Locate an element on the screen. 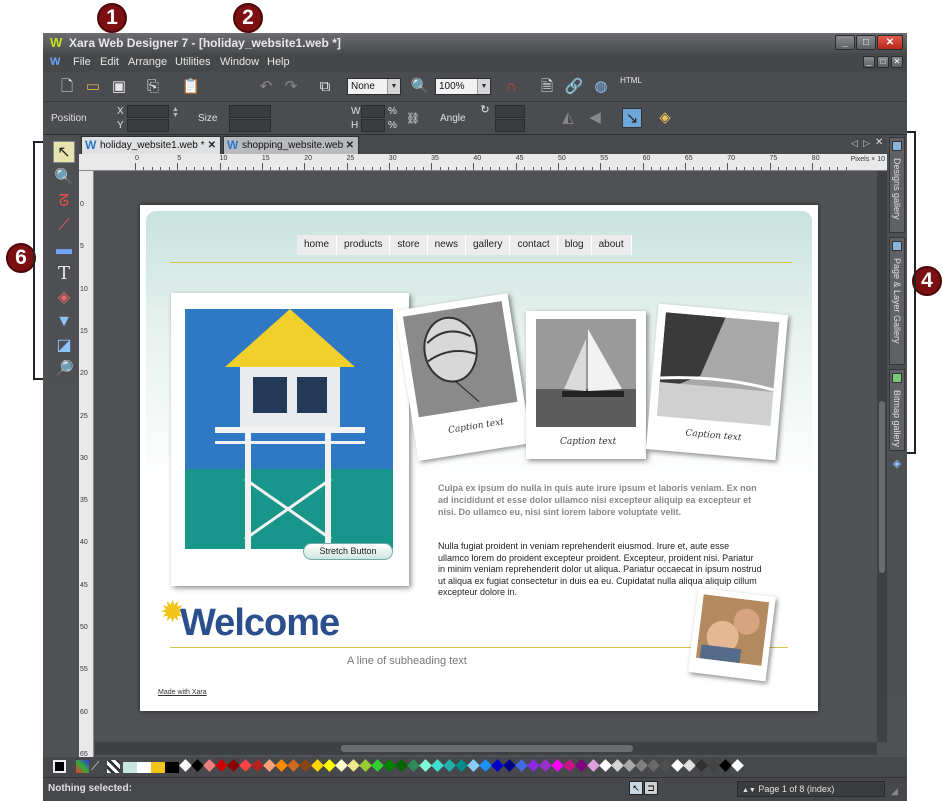  close-all-tabs-icon: ✕ is located at coordinates (879, 142).